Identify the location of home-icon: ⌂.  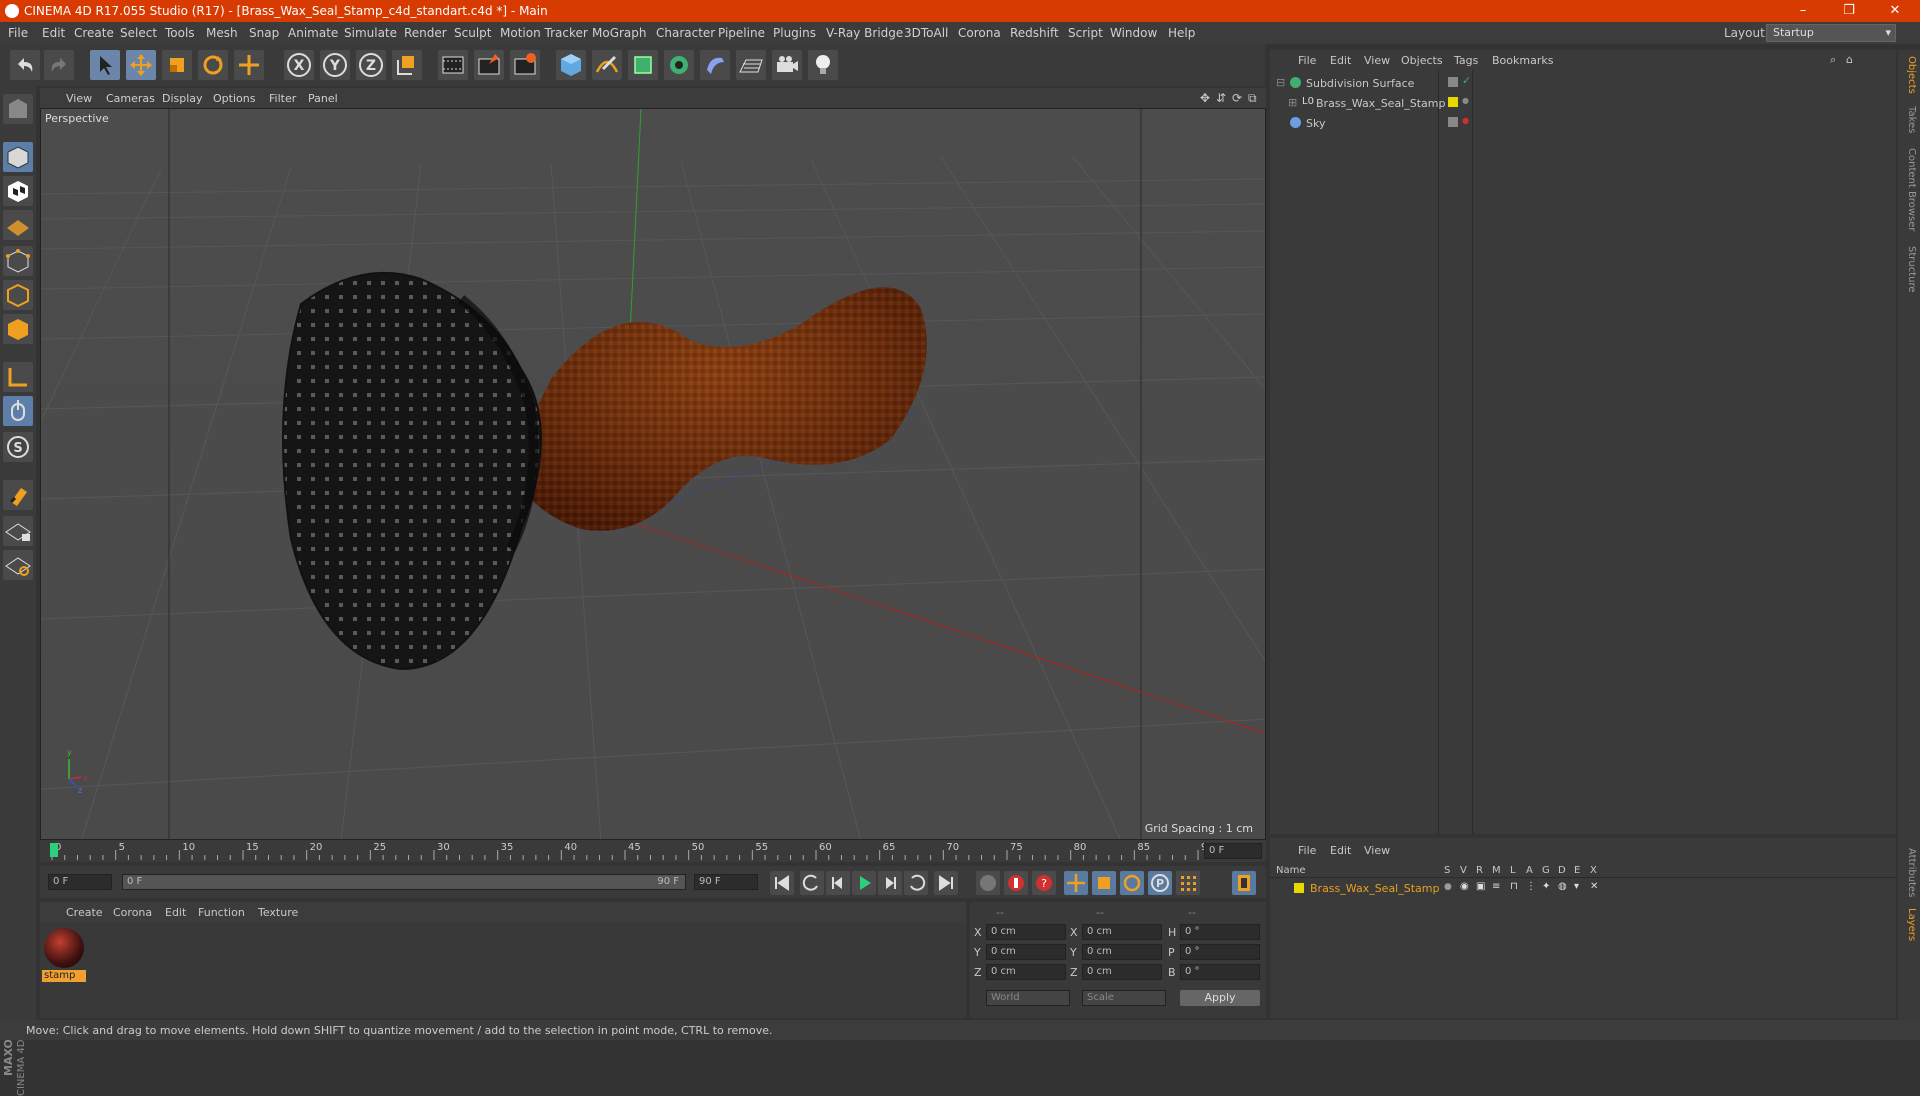
(1849, 59).